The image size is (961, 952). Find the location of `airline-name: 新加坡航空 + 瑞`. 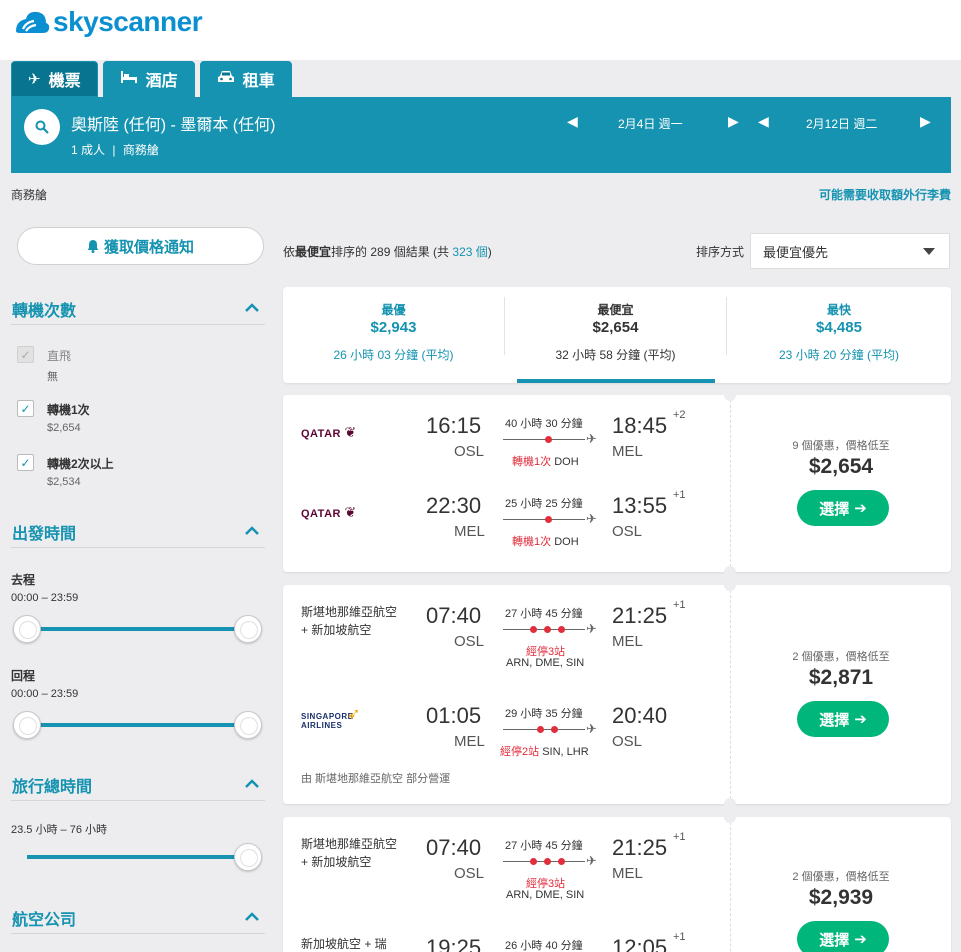

airline-name: 新加坡航空 + 瑞 is located at coordinates (344, 944).